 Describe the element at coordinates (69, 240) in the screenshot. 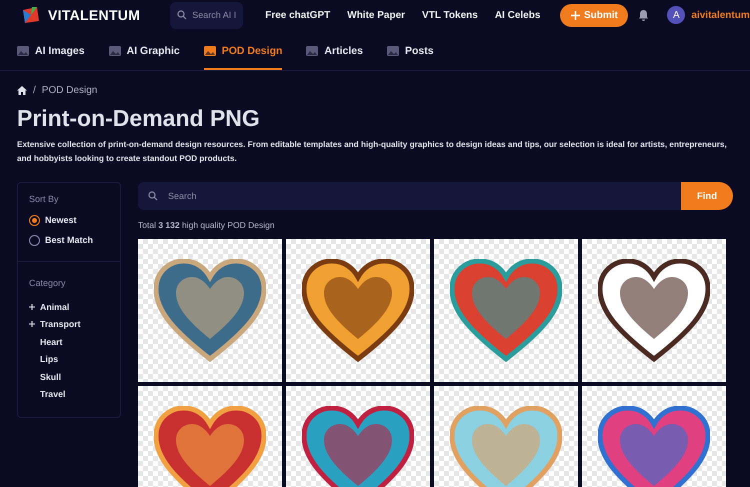

I see `radio-label: Best Match` at that location.